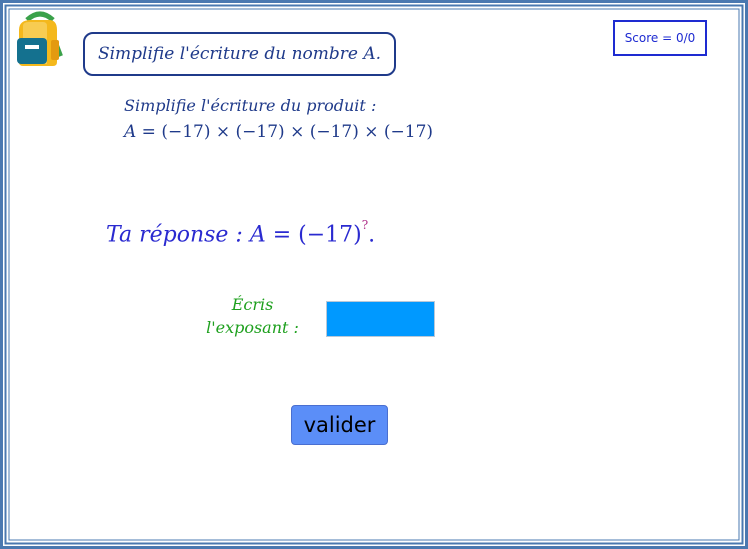  I want to click on score-display: Score = 0/0, so click(660, 38).